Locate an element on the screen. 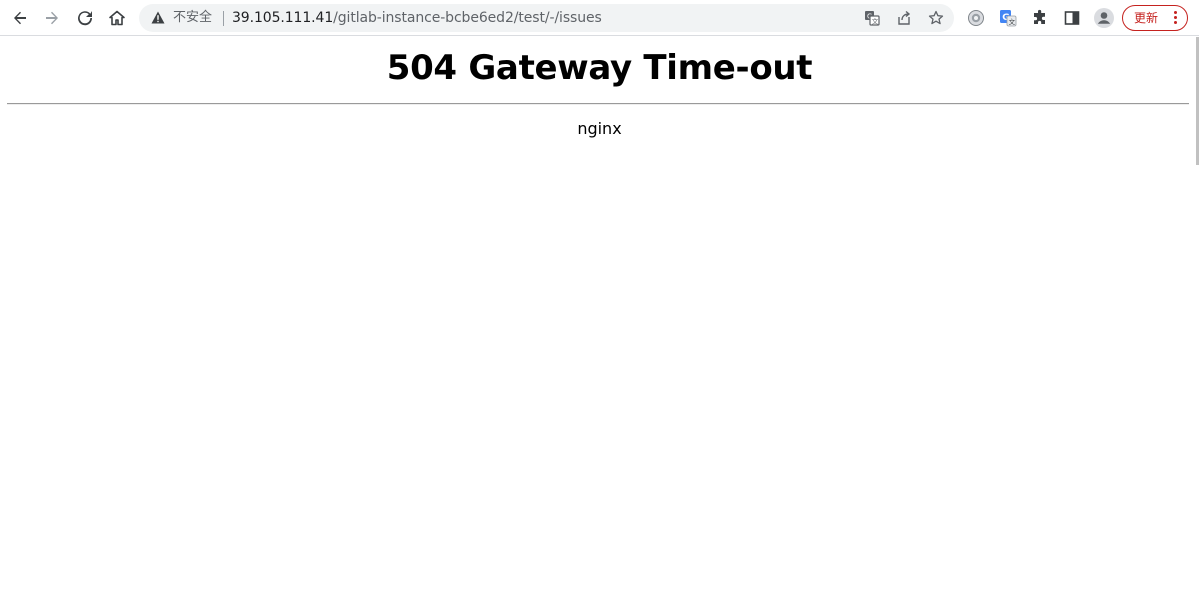 This screenshot has height=603, width=1199. page-title: 504 Gateway Time-out is located at coordinates (599, 68).